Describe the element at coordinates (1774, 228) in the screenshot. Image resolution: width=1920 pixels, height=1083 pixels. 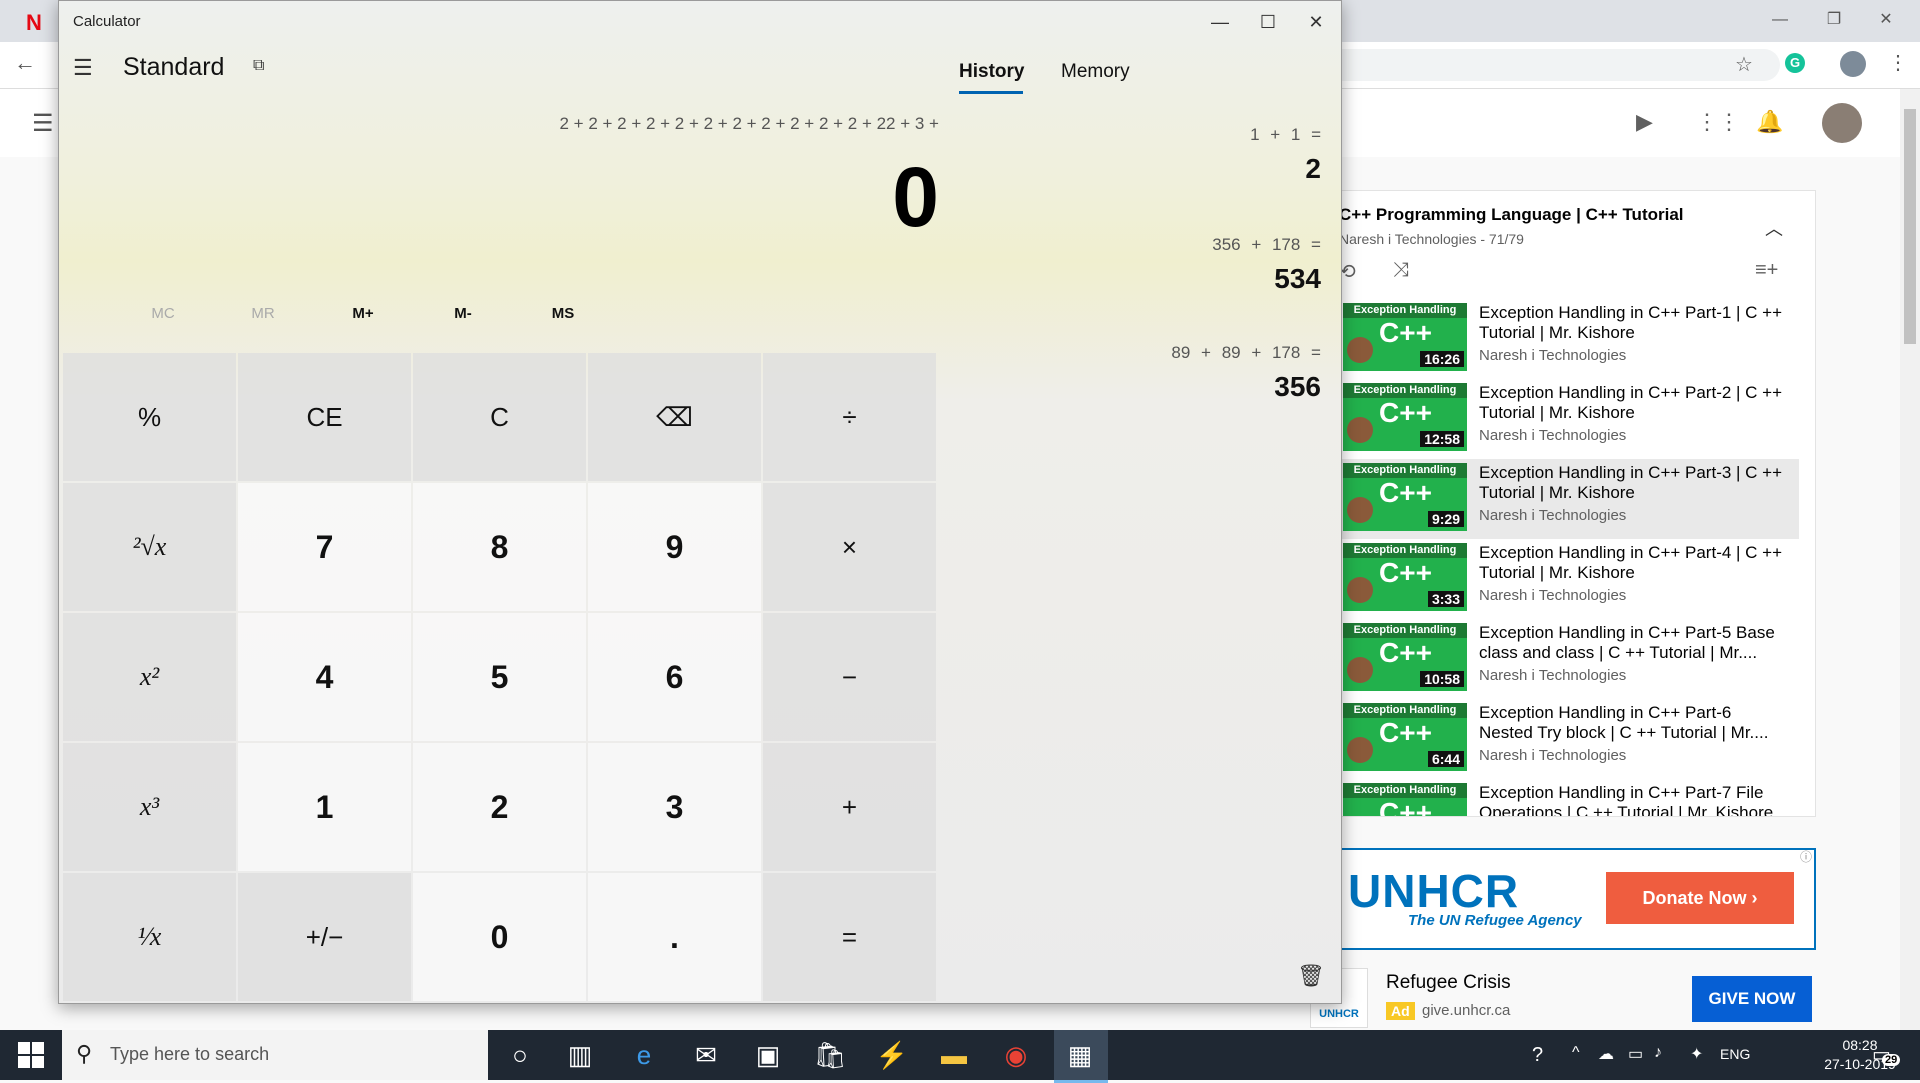
I see `collapse-icon: ︿` at that location.